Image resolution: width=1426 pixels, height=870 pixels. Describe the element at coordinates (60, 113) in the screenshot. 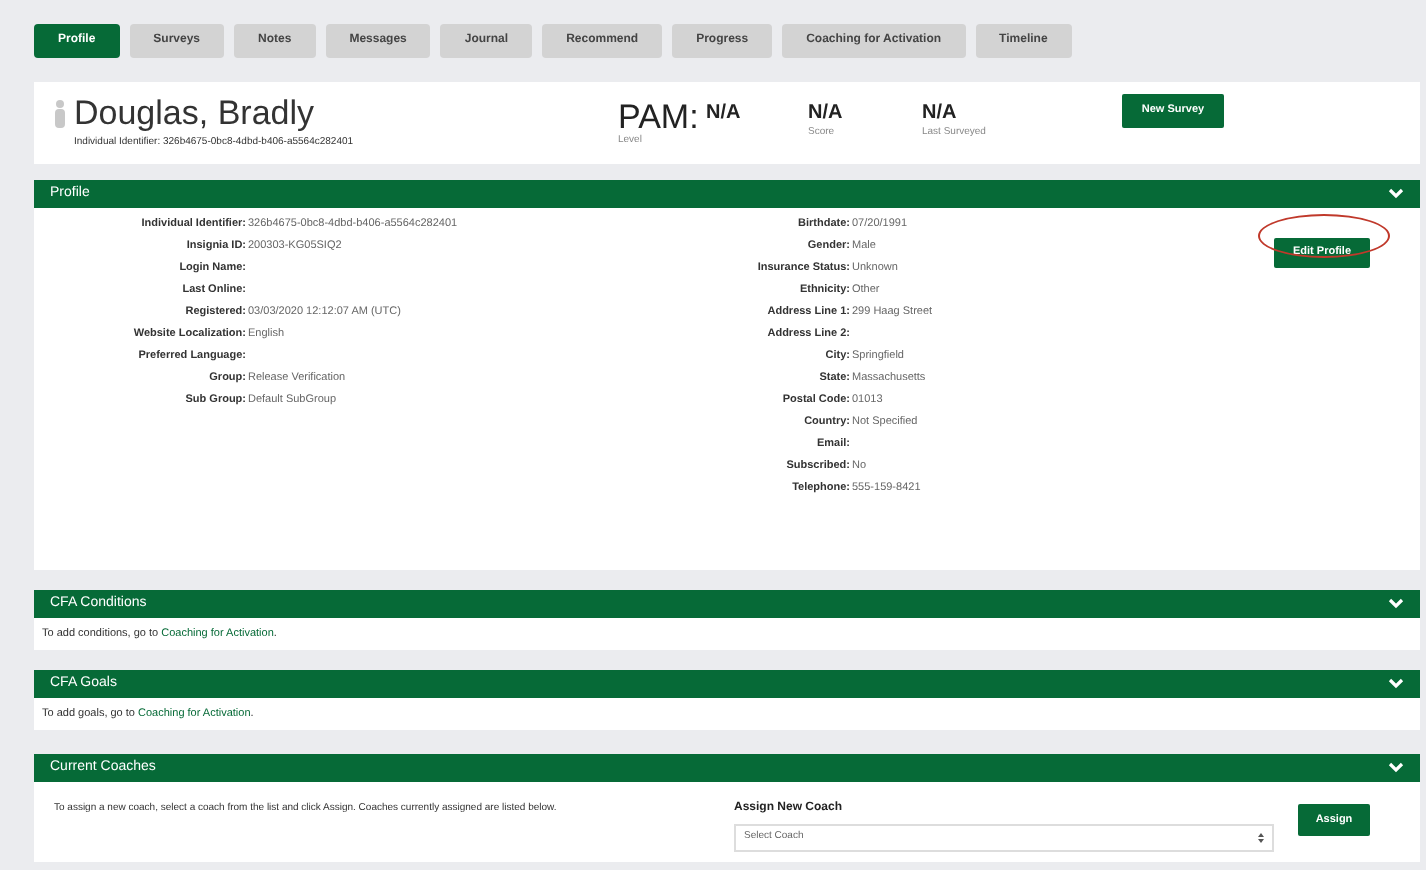

I see `person-silhouette-icon` at that location.